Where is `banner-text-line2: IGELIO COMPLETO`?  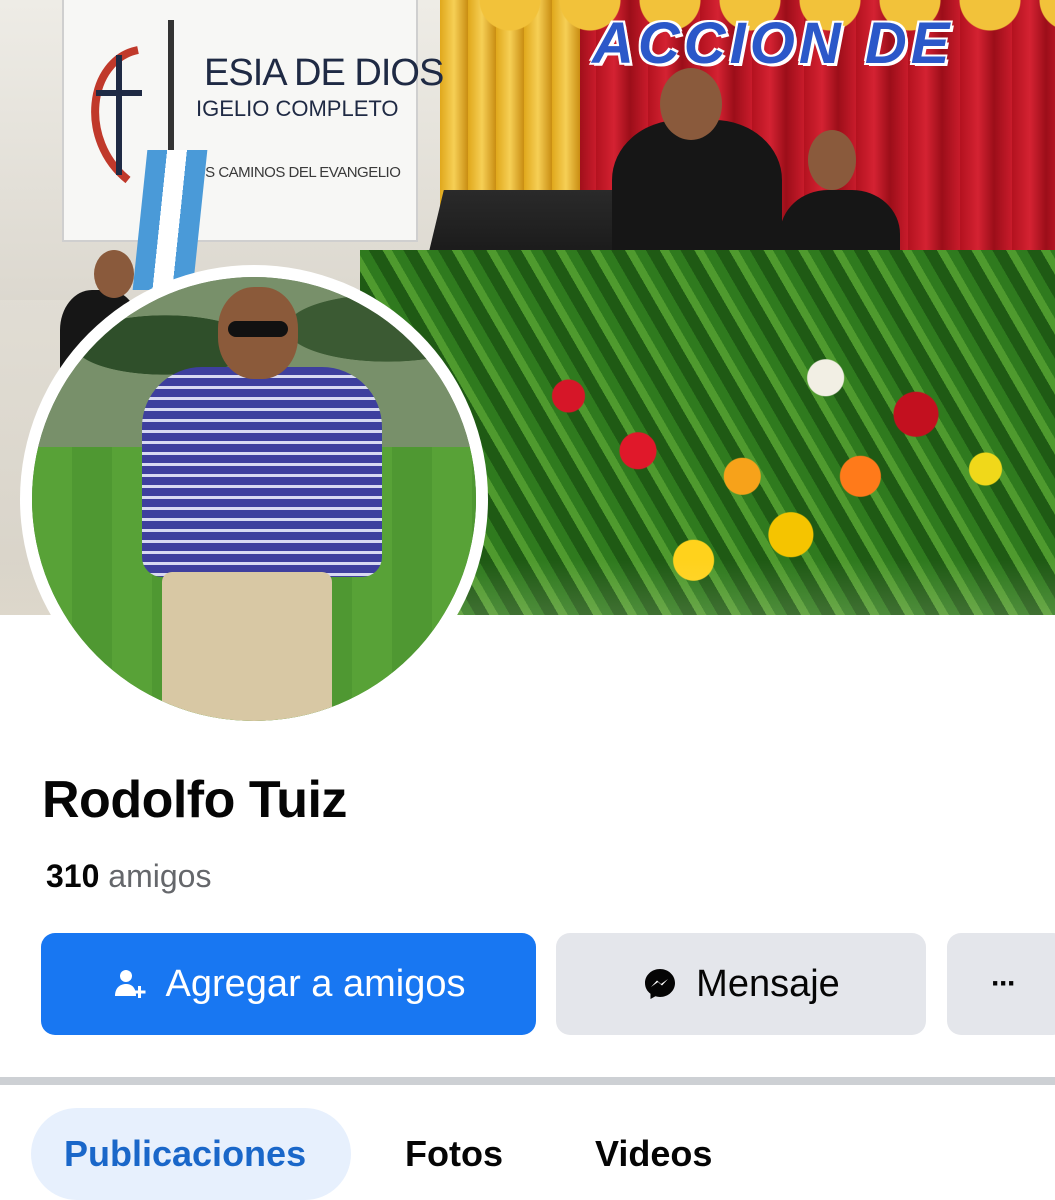
banner-text-line2: IGELIO COMPLETO is located at coordinates (297, 108).